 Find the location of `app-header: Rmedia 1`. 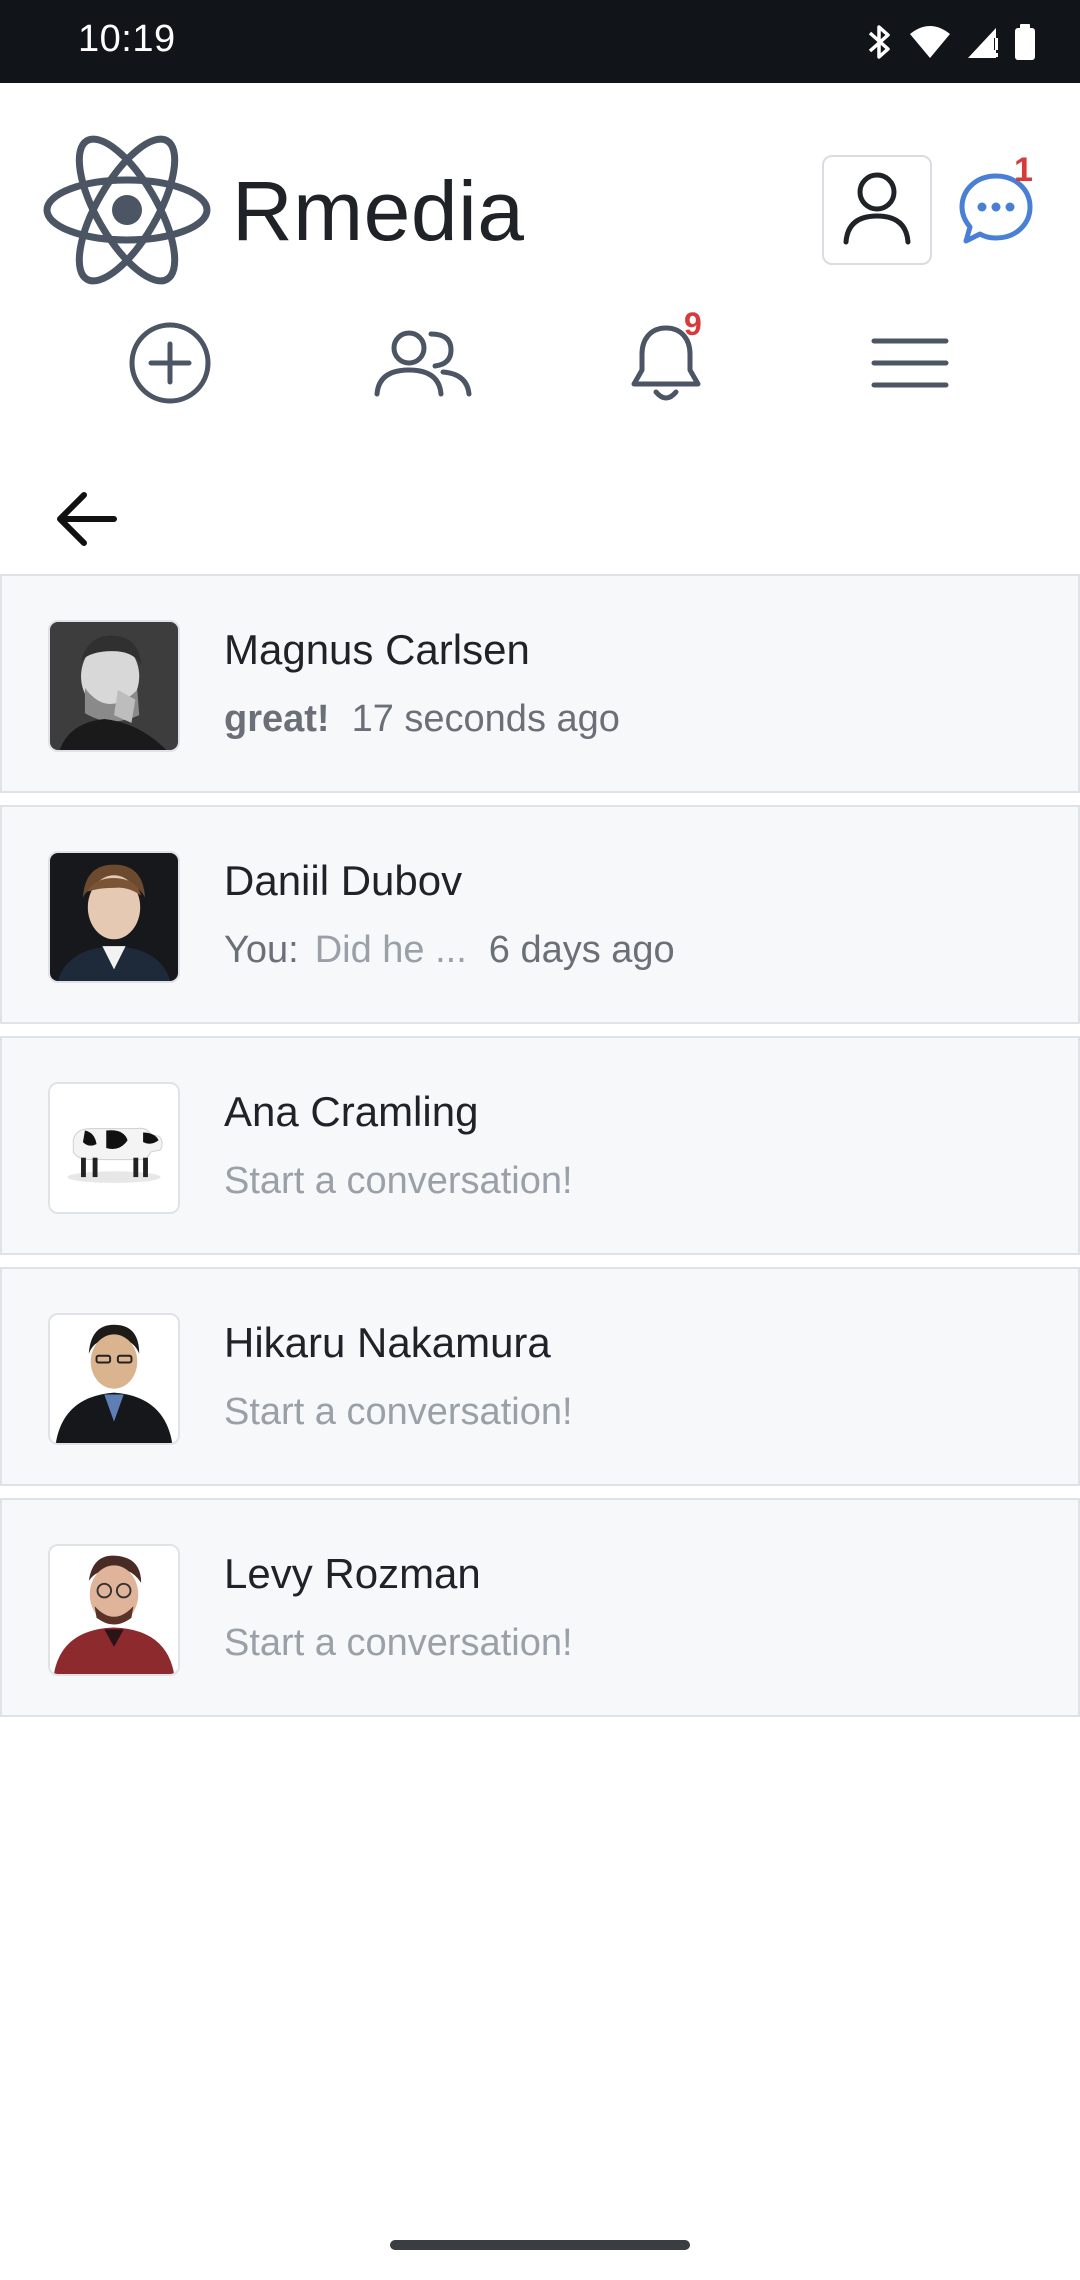

app-header: Rmedia 1 is located at coordinates (540, 184).